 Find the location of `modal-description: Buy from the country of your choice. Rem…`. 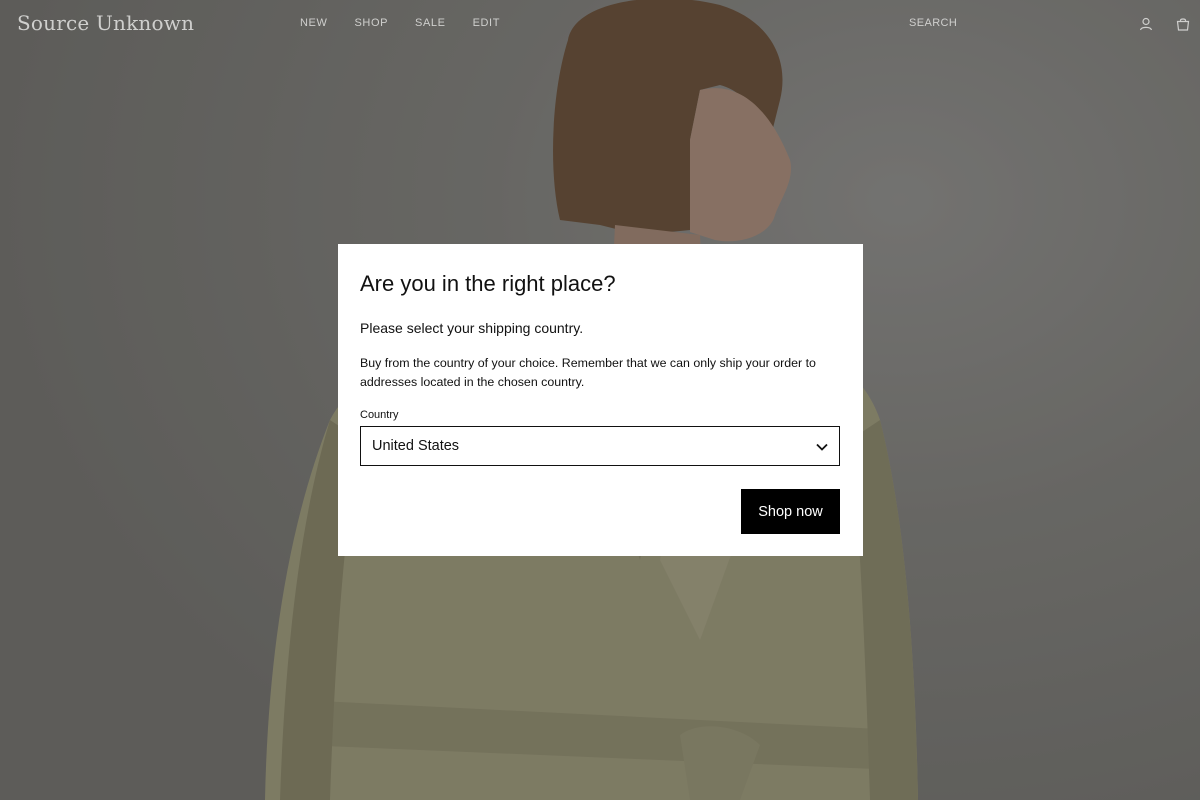

modal-description: Buy from the country of your choice. Rem… is located at coordinates (588, 372).